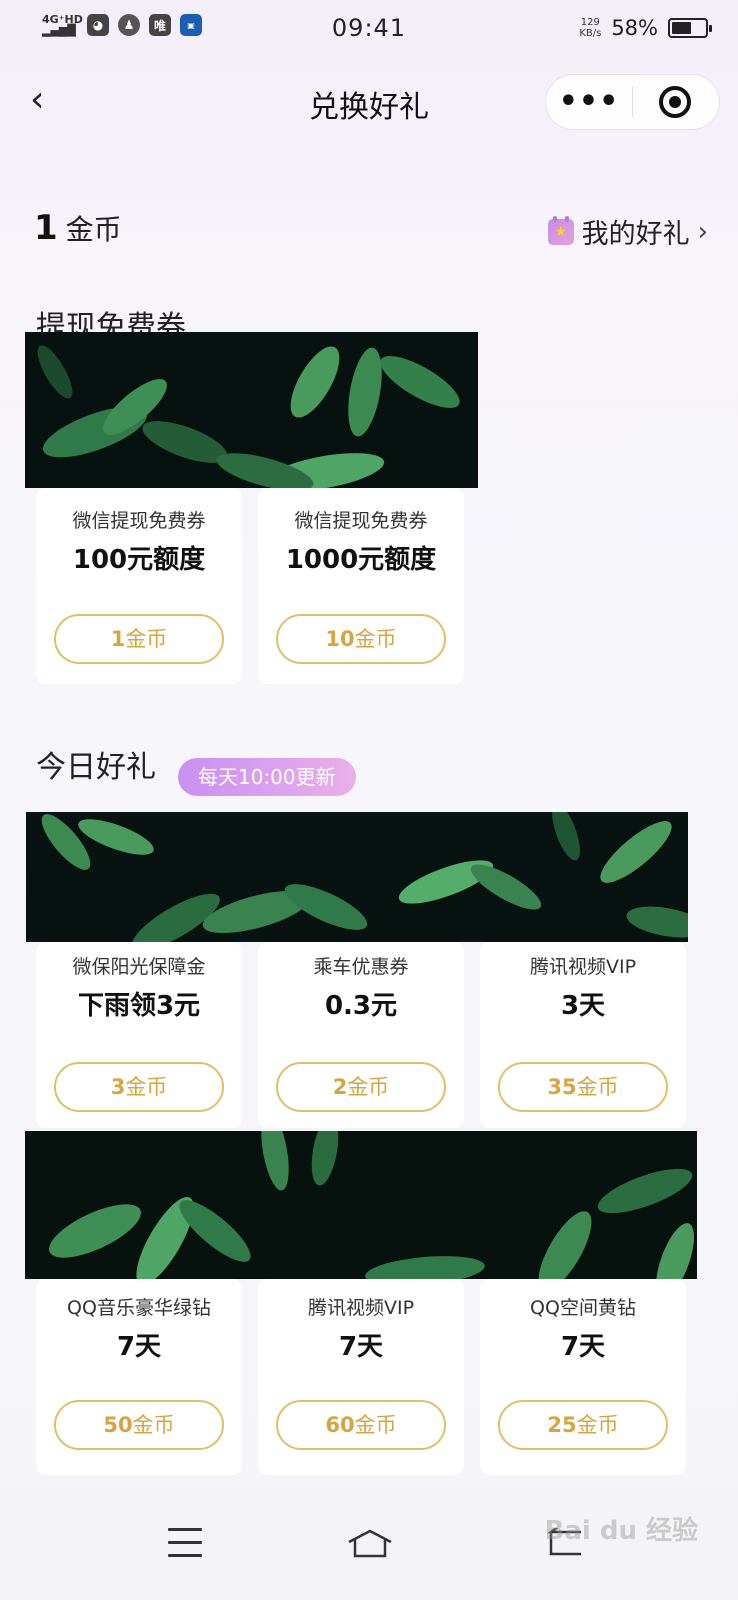 The image size is (738, 1600). Describe the element at coordinates (139, 1035) in the screenshot. I see `gift-card: 微保阳光保障金 下雨领3元 3金币` at that location.